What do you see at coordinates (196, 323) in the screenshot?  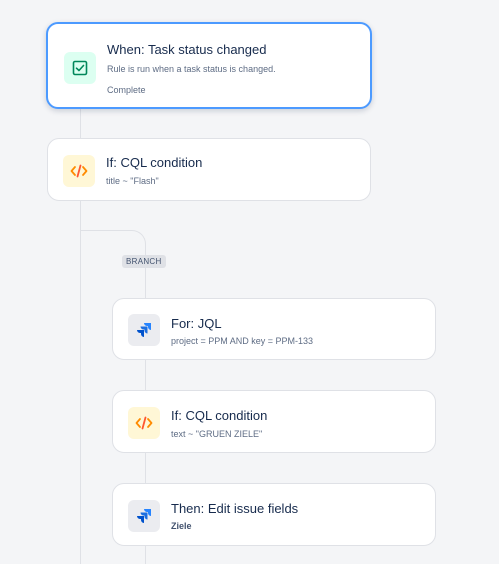 I see `for-jql-title: For: JQL` at bounding box center [196, 323].